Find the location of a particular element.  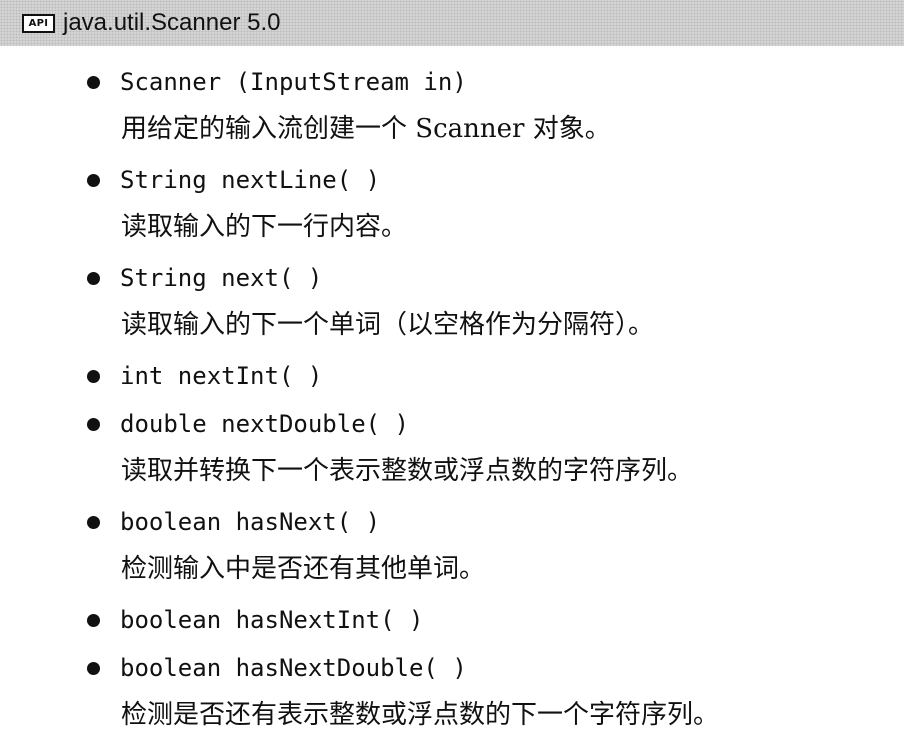

method-entry-hasnextint: boolean hasNextInt( ) is located at coordinates (452, 620).